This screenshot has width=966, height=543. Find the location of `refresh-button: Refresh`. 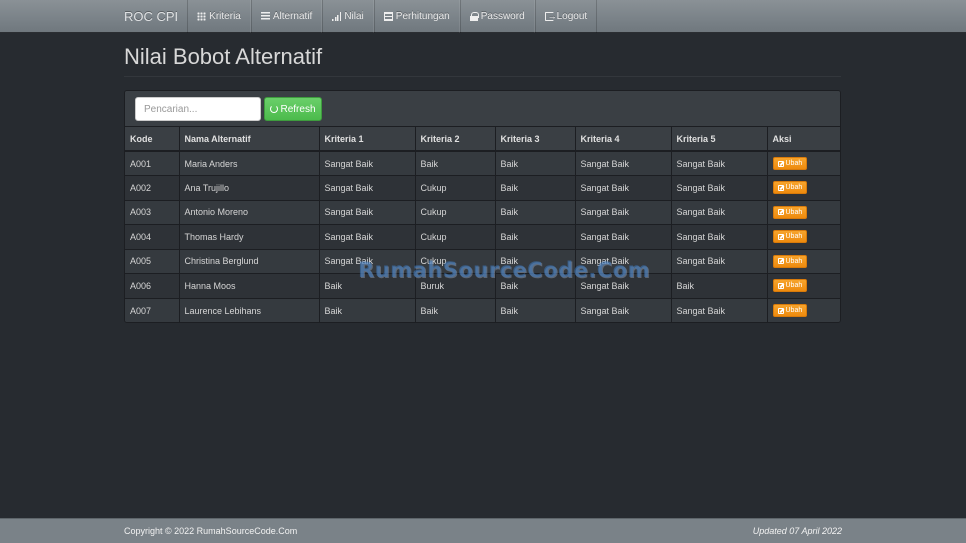

refresh-button: Refresh is located at coordinates (293, 109).